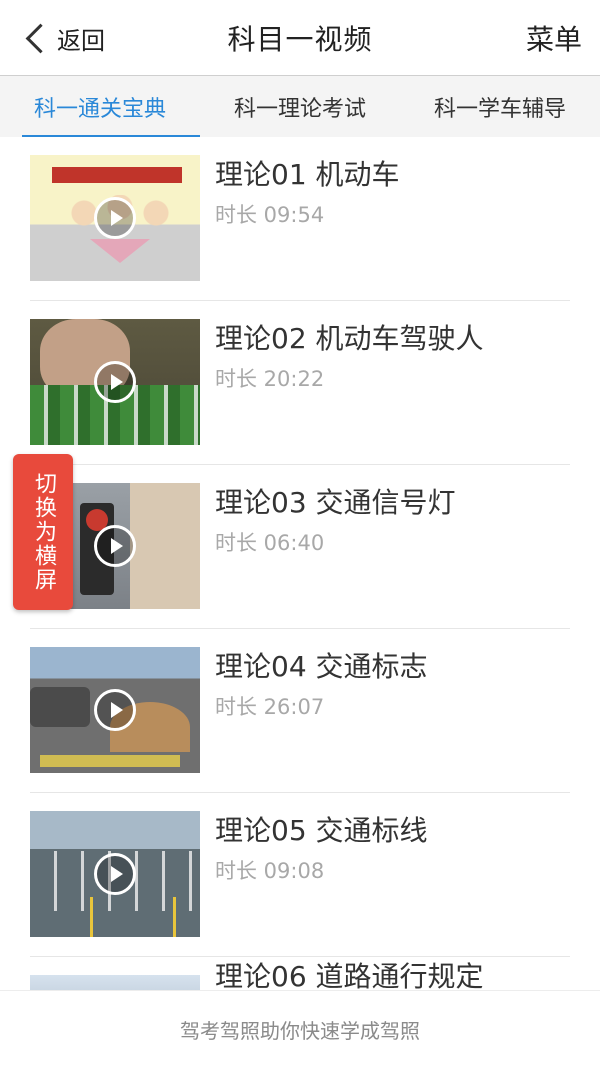 The image size is (600, 1068). I want to click on video-duration: 时长 09:54, so click(270, 215).